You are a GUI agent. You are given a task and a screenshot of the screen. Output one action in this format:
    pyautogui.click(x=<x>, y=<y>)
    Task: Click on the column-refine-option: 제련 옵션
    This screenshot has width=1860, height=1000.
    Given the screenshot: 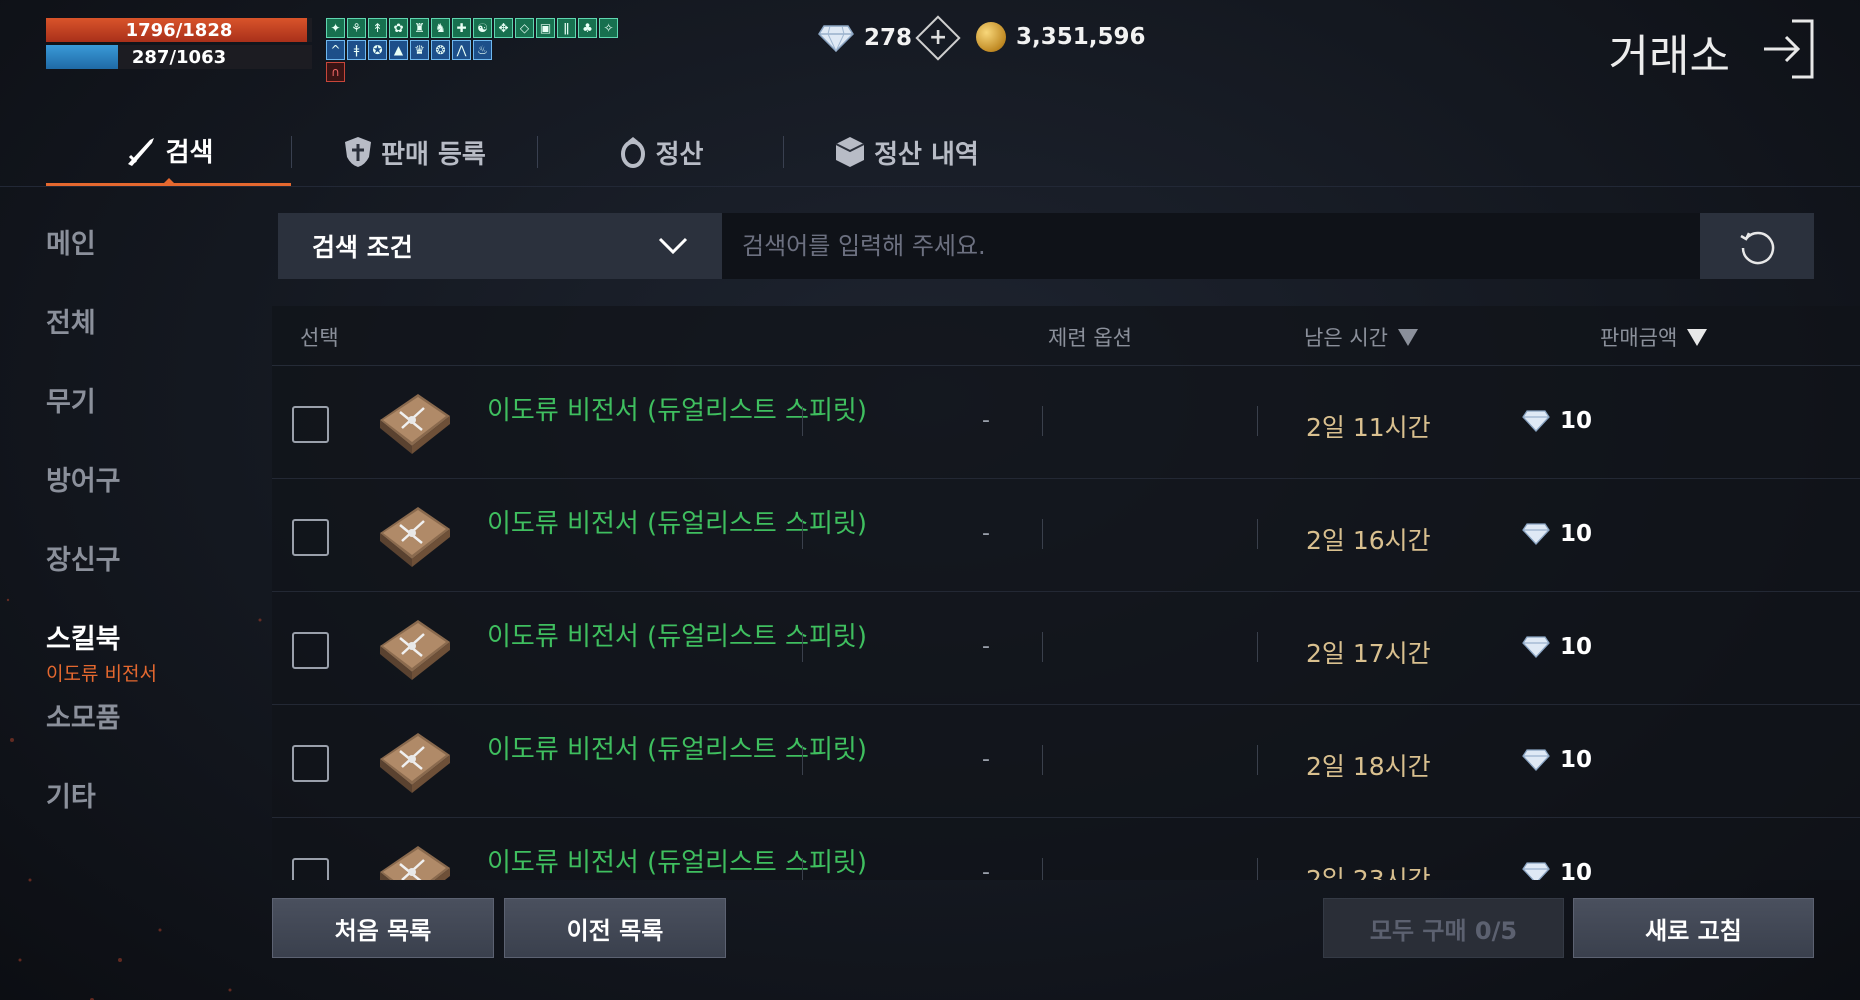 What is the action you would take?
    pyautogui.click(x=1090, y=338)
    